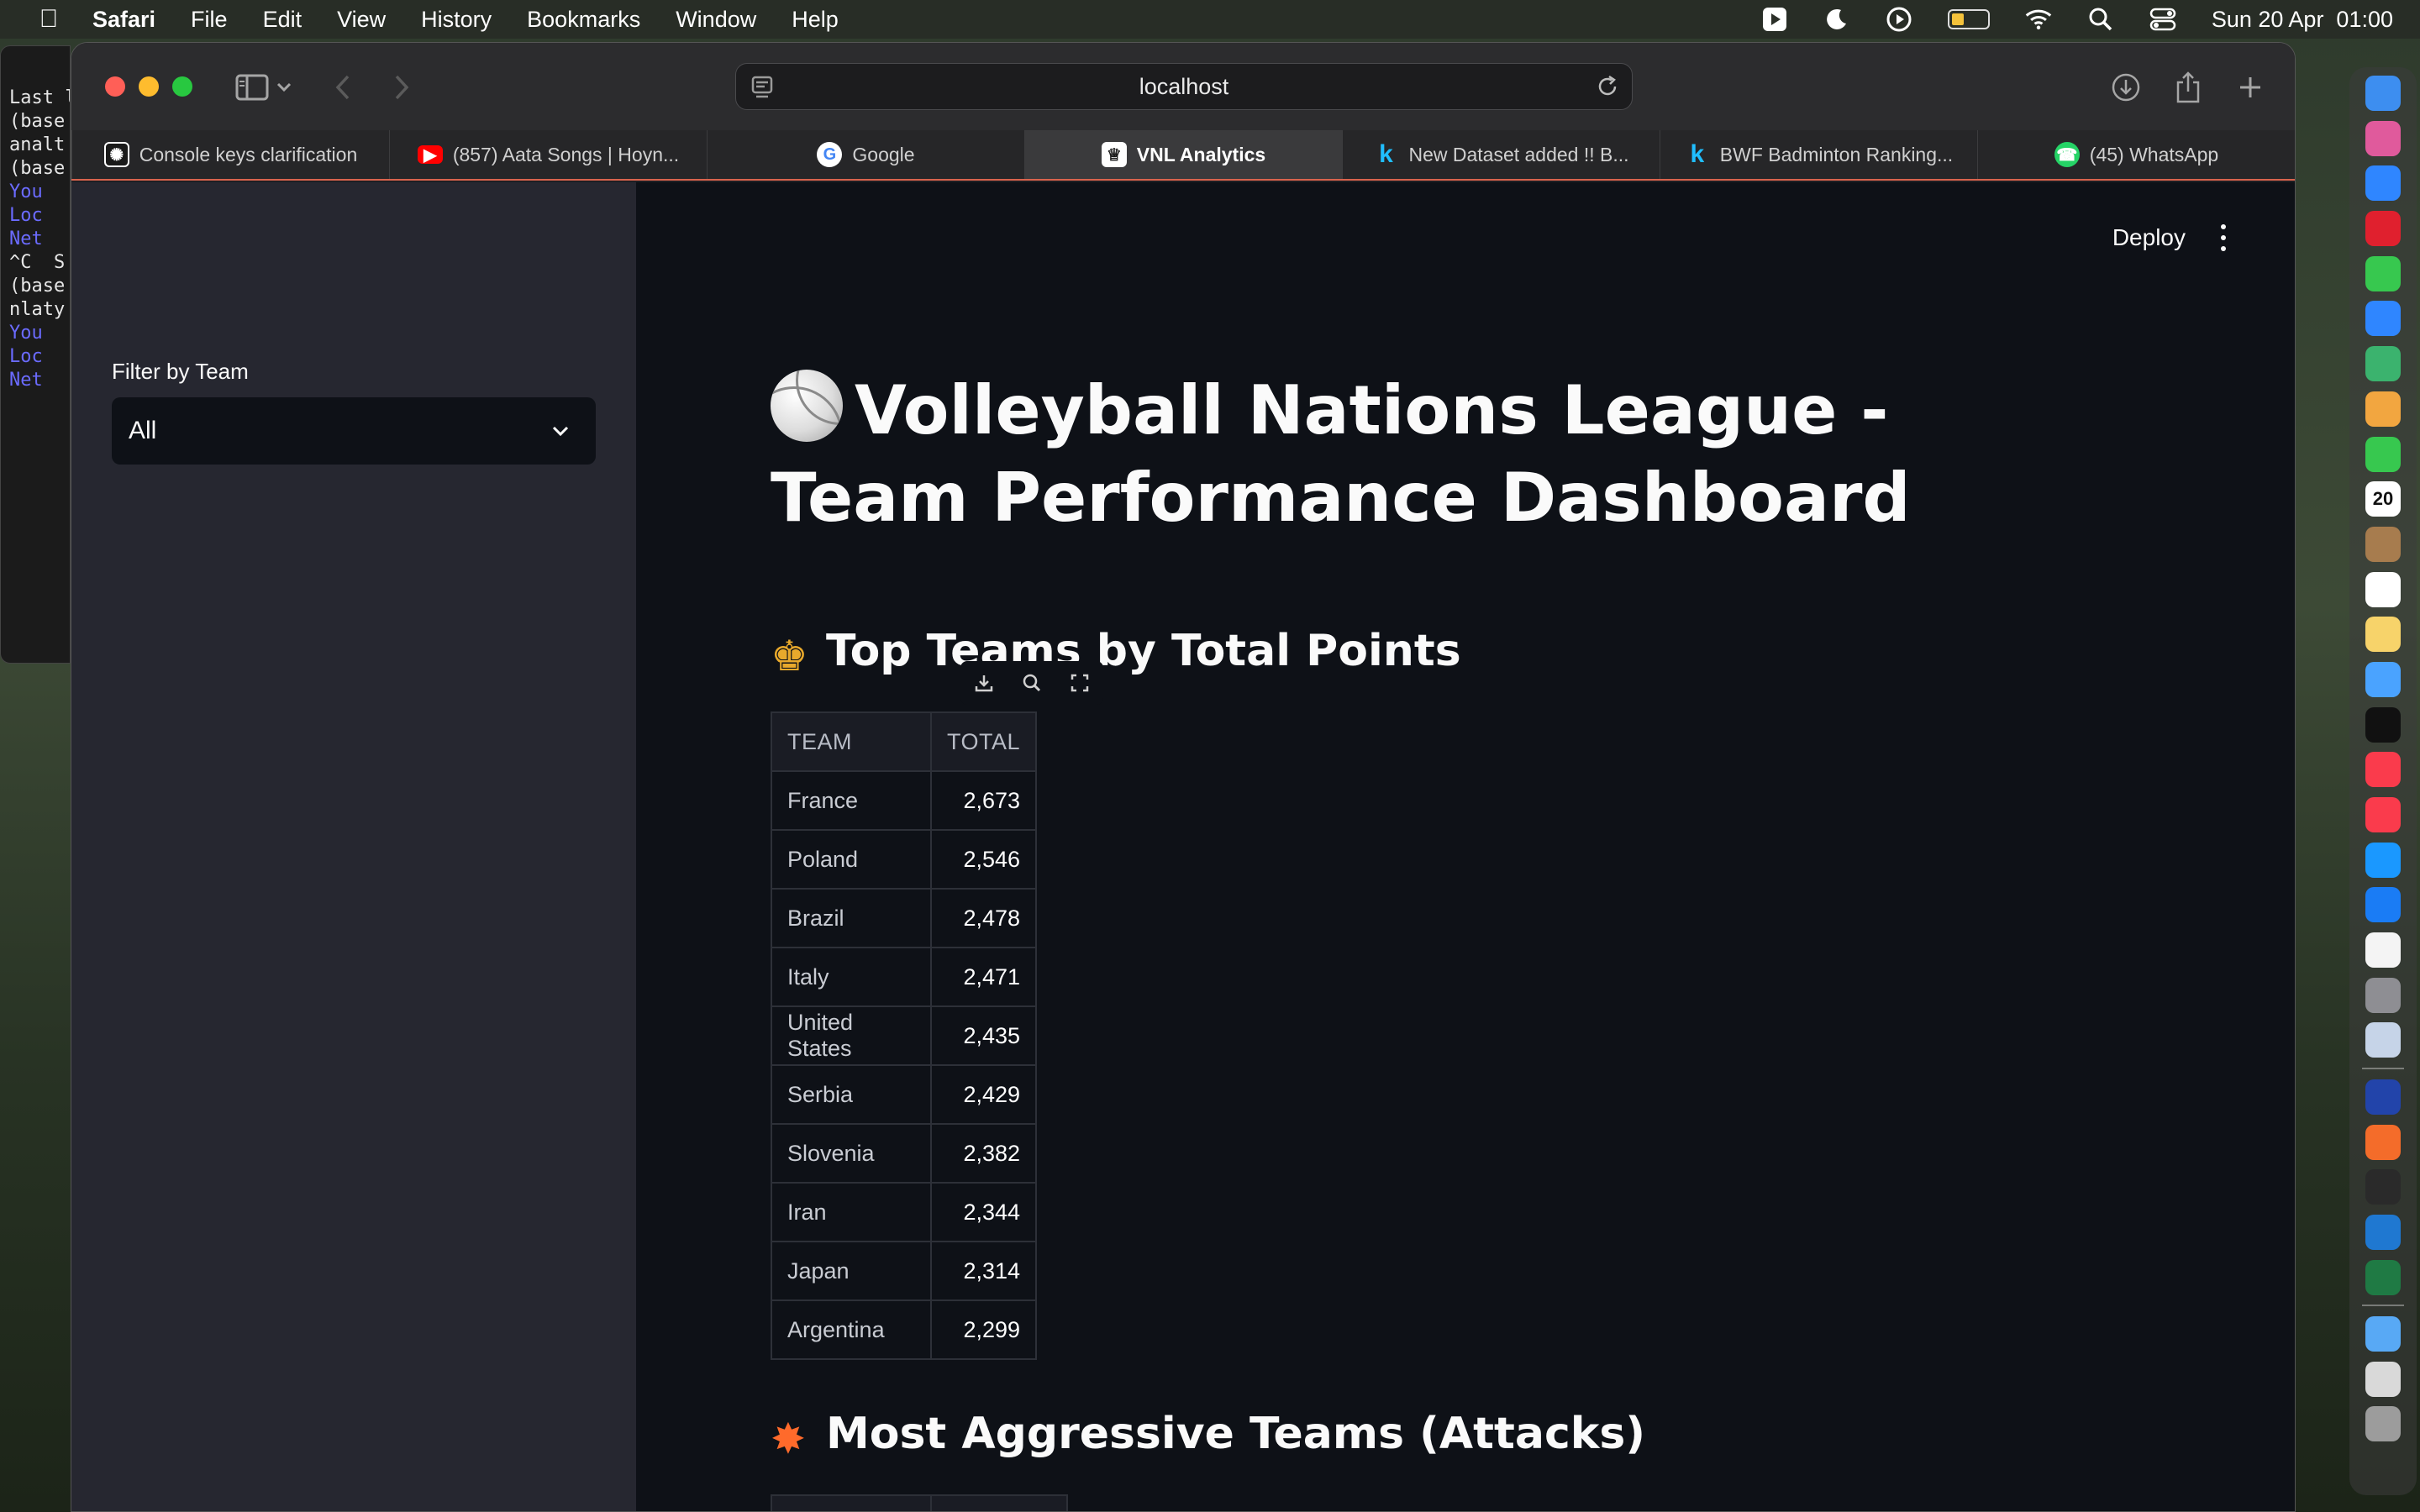 The height and width of the screenshot is (1512, 2420). Describe the element at coordinates (2383, 1333) in the screenshot. I see `folder-icon` at that location.